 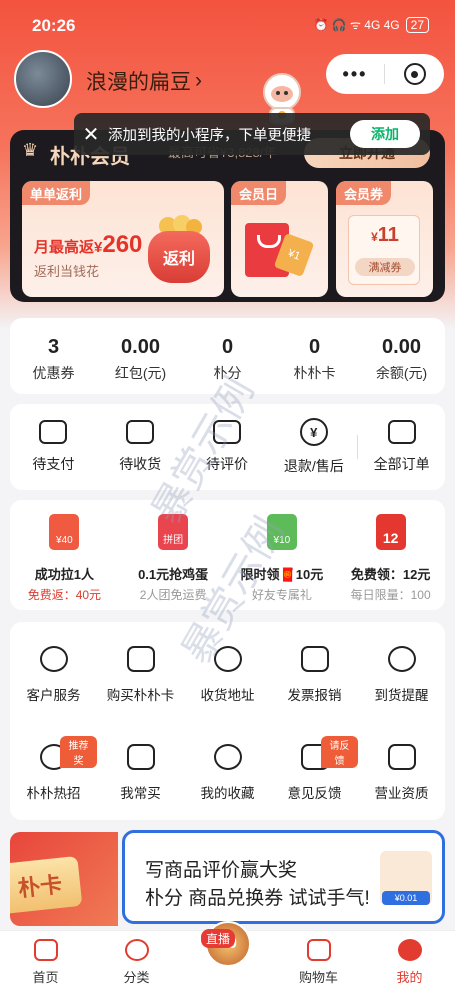 What do you see at coordinates (384, 250) in the screenshot?
I see `coupon-ticket: ¥11 满减券` at bounding box center [384, 250].